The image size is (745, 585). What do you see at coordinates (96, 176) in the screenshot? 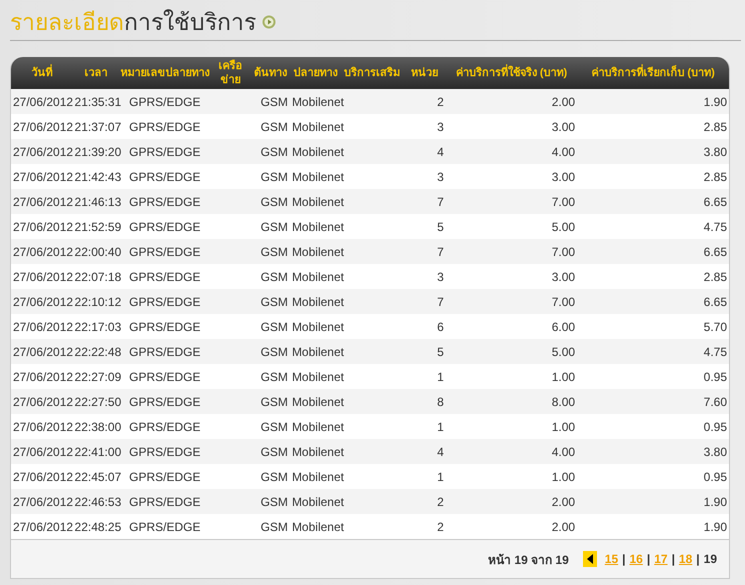
I see `time-cell: 21:42:43` at bounding box center [96, 176].